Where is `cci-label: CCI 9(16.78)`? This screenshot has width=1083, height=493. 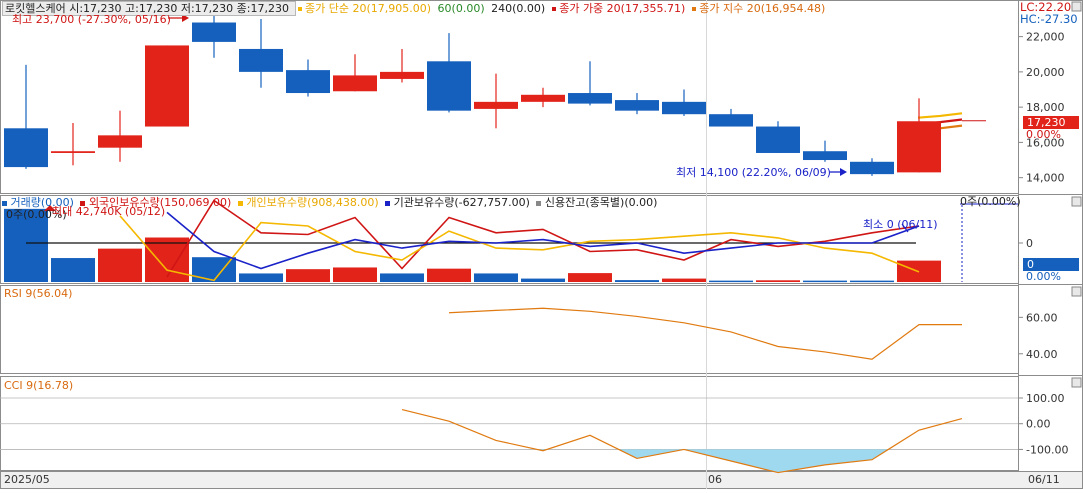 cci-label: CCI 9(16.78) is located at coordinates (39, 385).